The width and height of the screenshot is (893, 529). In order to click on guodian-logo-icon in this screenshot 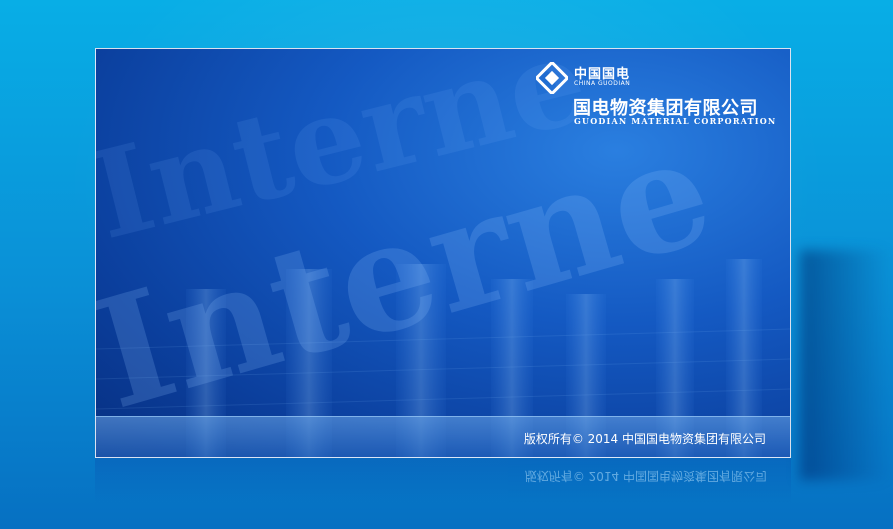, I will do `click(552, 78)`.